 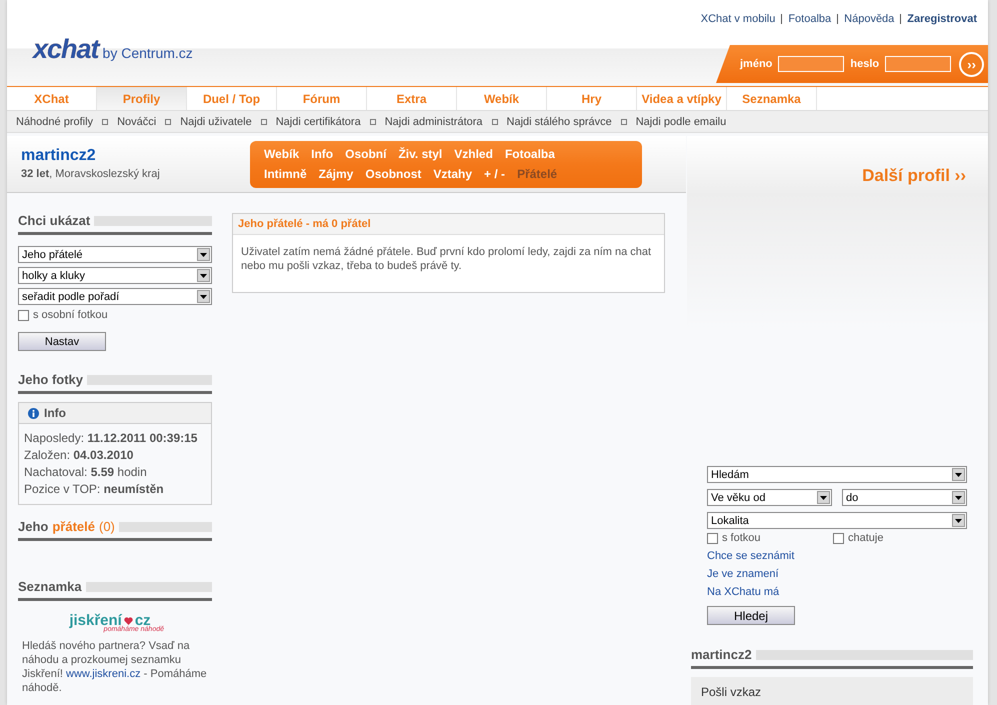 What do you see at coordinates (769, 497) in the screenshot?
I see `dropdown: Ve věku od` at bounding box center [769, 497].